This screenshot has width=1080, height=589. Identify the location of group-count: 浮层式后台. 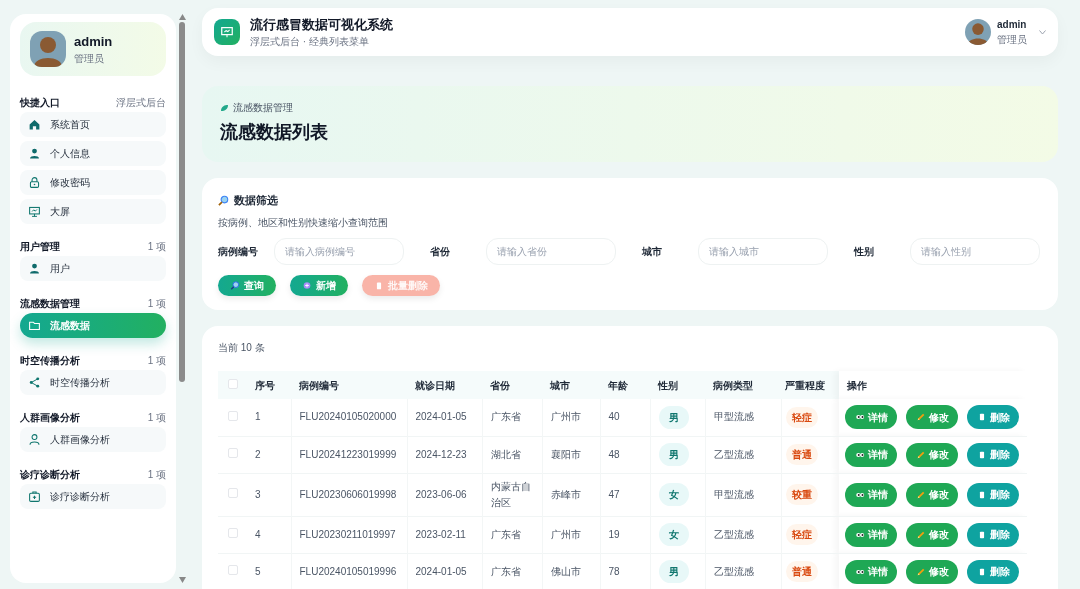
(141, 102).